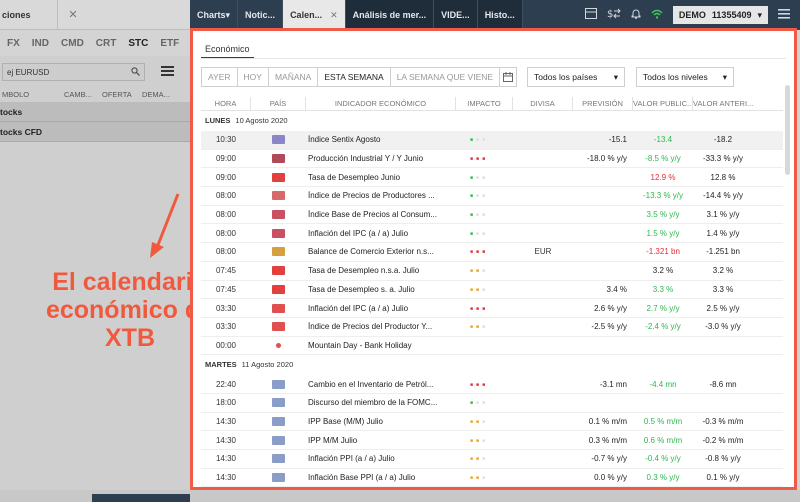  Describe the element at coordinates (214, 15) in the screenshot. I see `tab-charts: Charts ▾` at that location.